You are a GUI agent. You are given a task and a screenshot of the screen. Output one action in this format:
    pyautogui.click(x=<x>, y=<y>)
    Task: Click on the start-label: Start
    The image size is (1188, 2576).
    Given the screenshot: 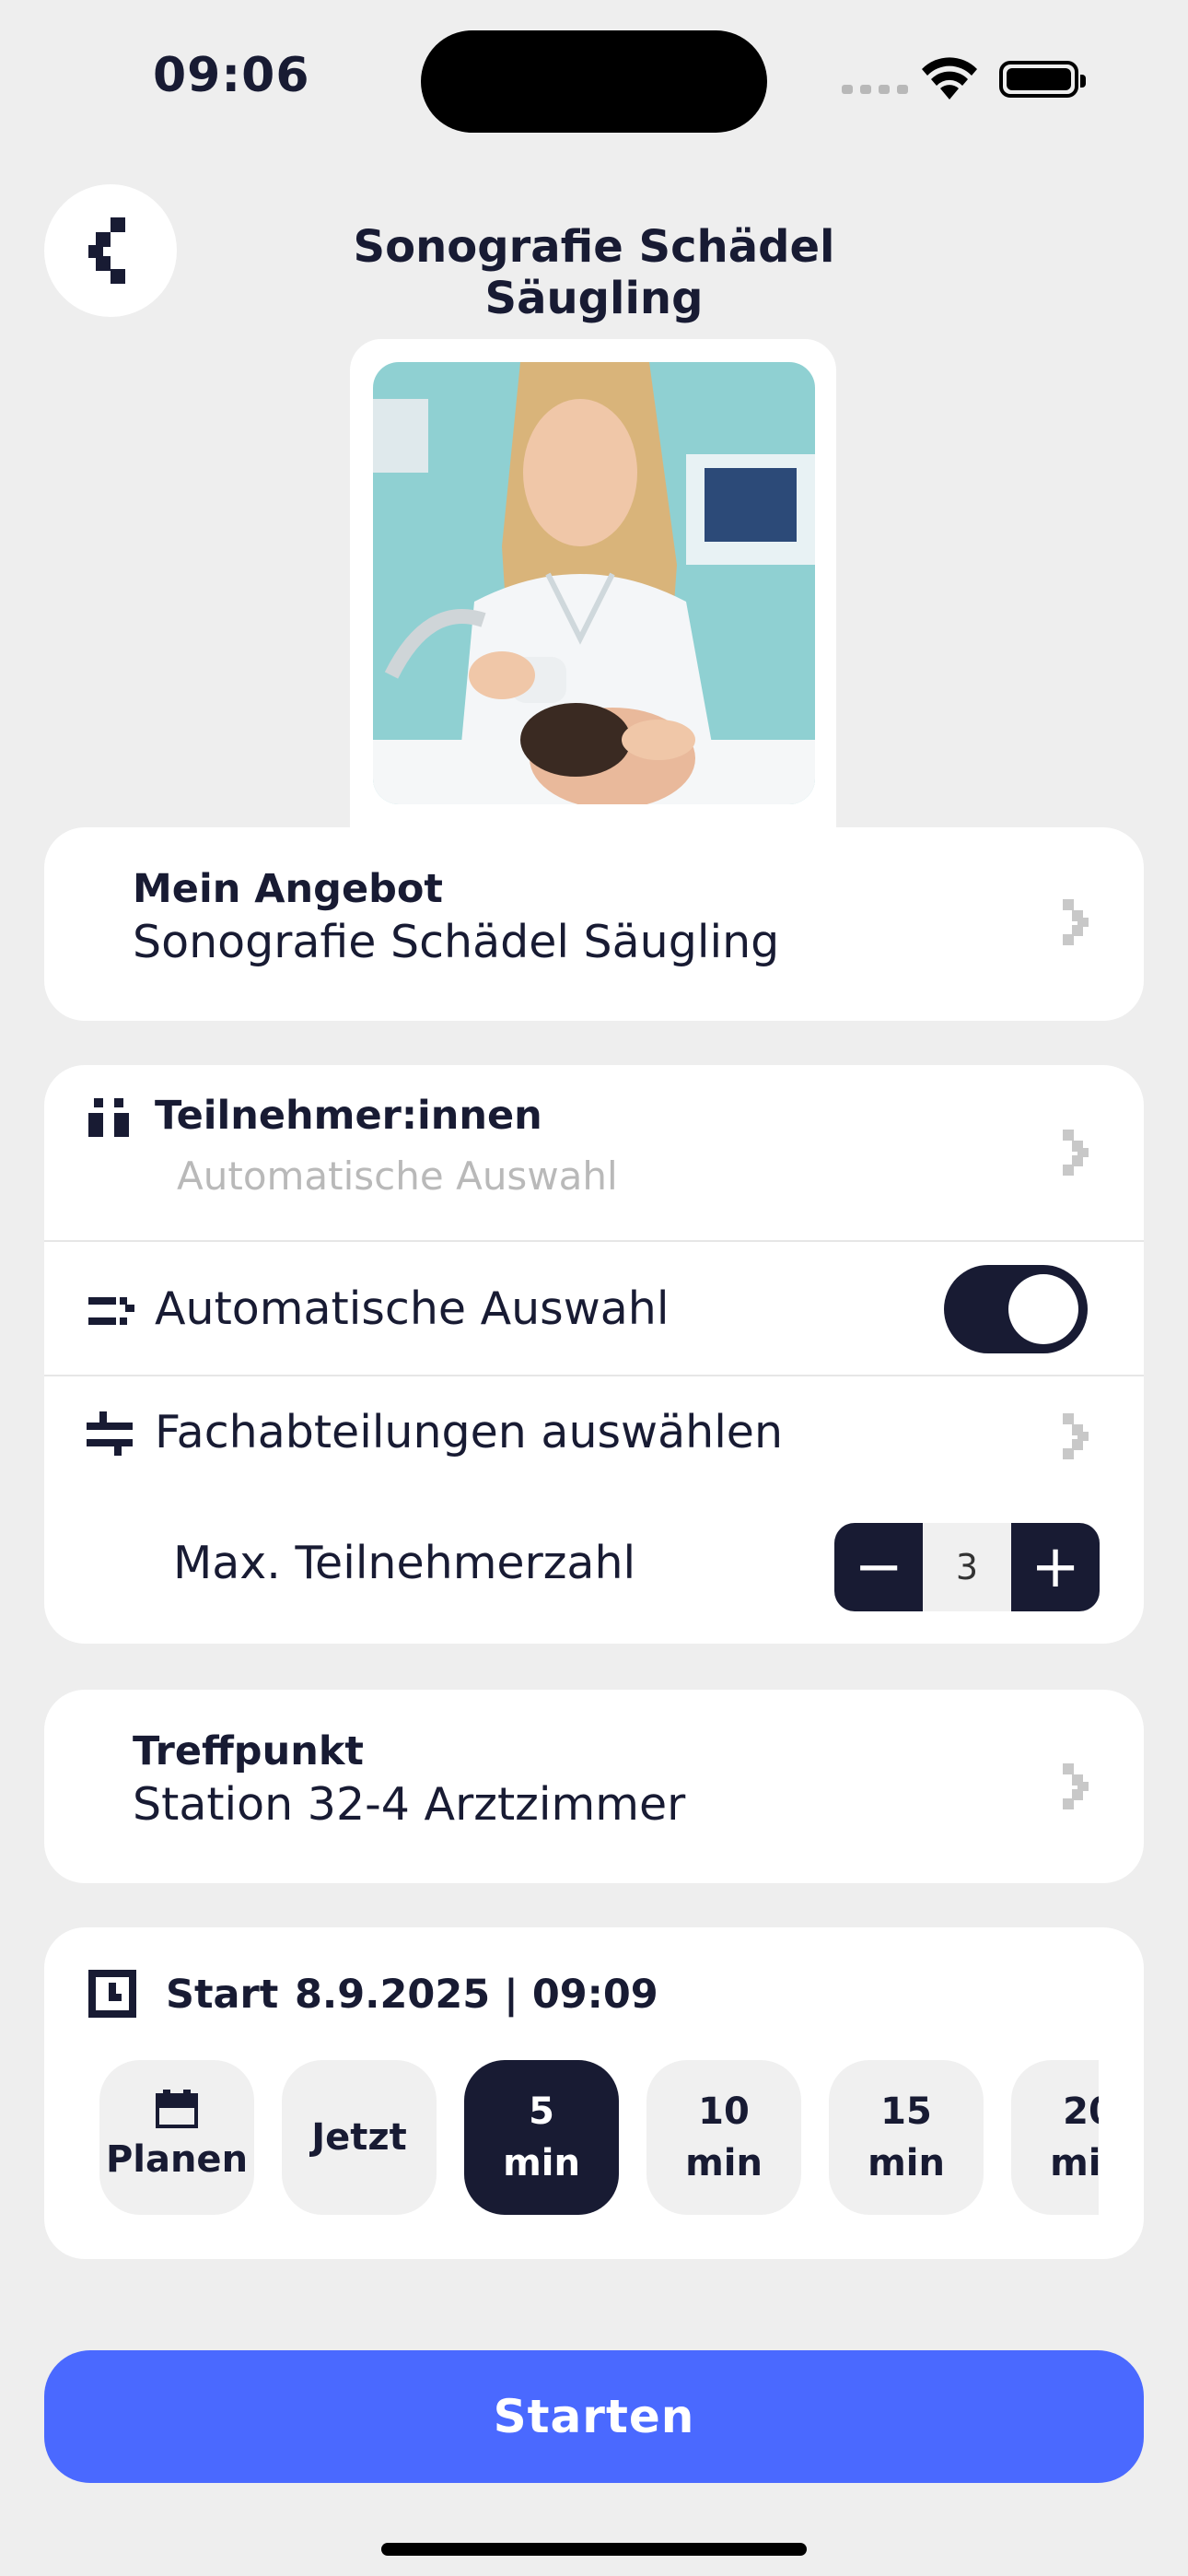 What is the action you would take?
    pyautogui.click(x=222, y=1995)
    